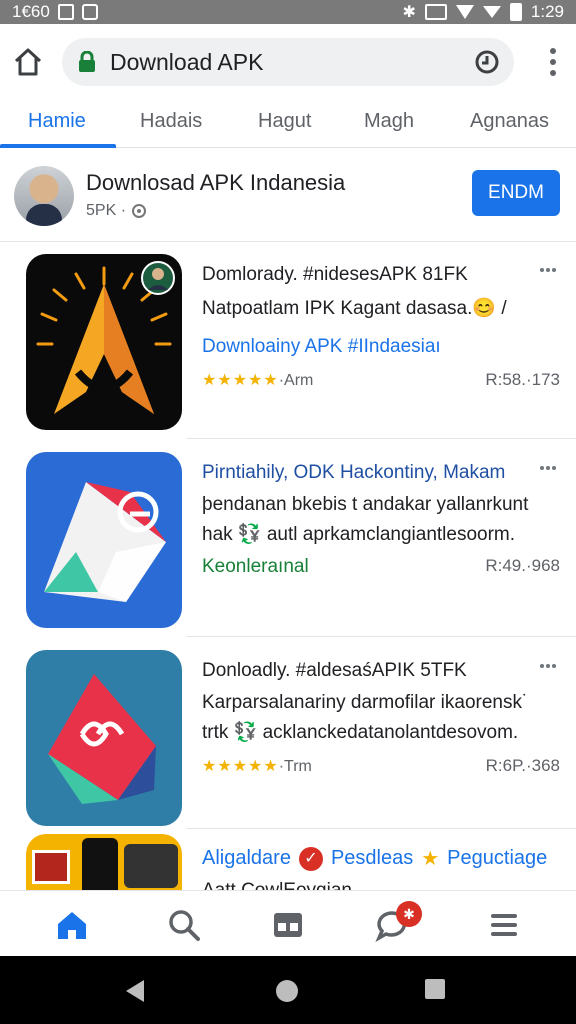 This screenshot has width=576, height=1024. What do you see at coordinates (105, 337) in the screenshot?
I see `rays-logo-icon` at bounding box center [105, 337].